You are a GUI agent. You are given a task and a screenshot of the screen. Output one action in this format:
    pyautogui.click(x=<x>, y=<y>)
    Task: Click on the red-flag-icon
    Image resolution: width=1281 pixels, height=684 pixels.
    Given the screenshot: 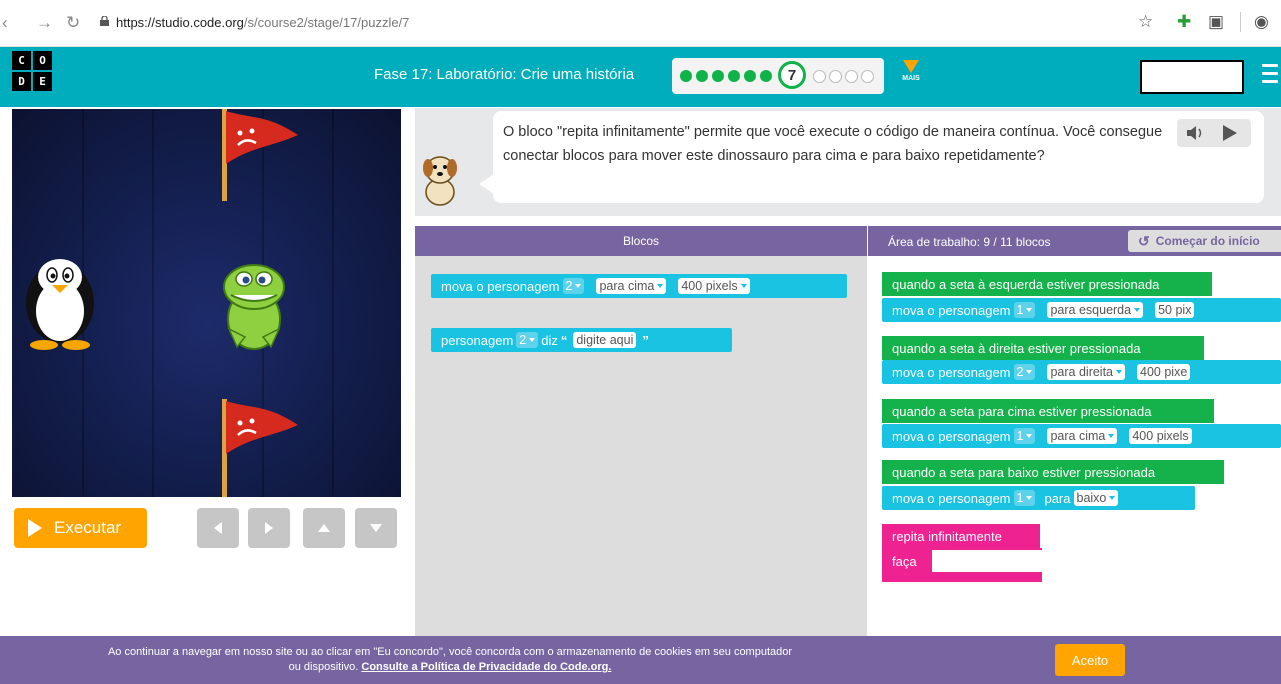 What is the action you would take?
    pyautogui.click(x=260, y=448)
    